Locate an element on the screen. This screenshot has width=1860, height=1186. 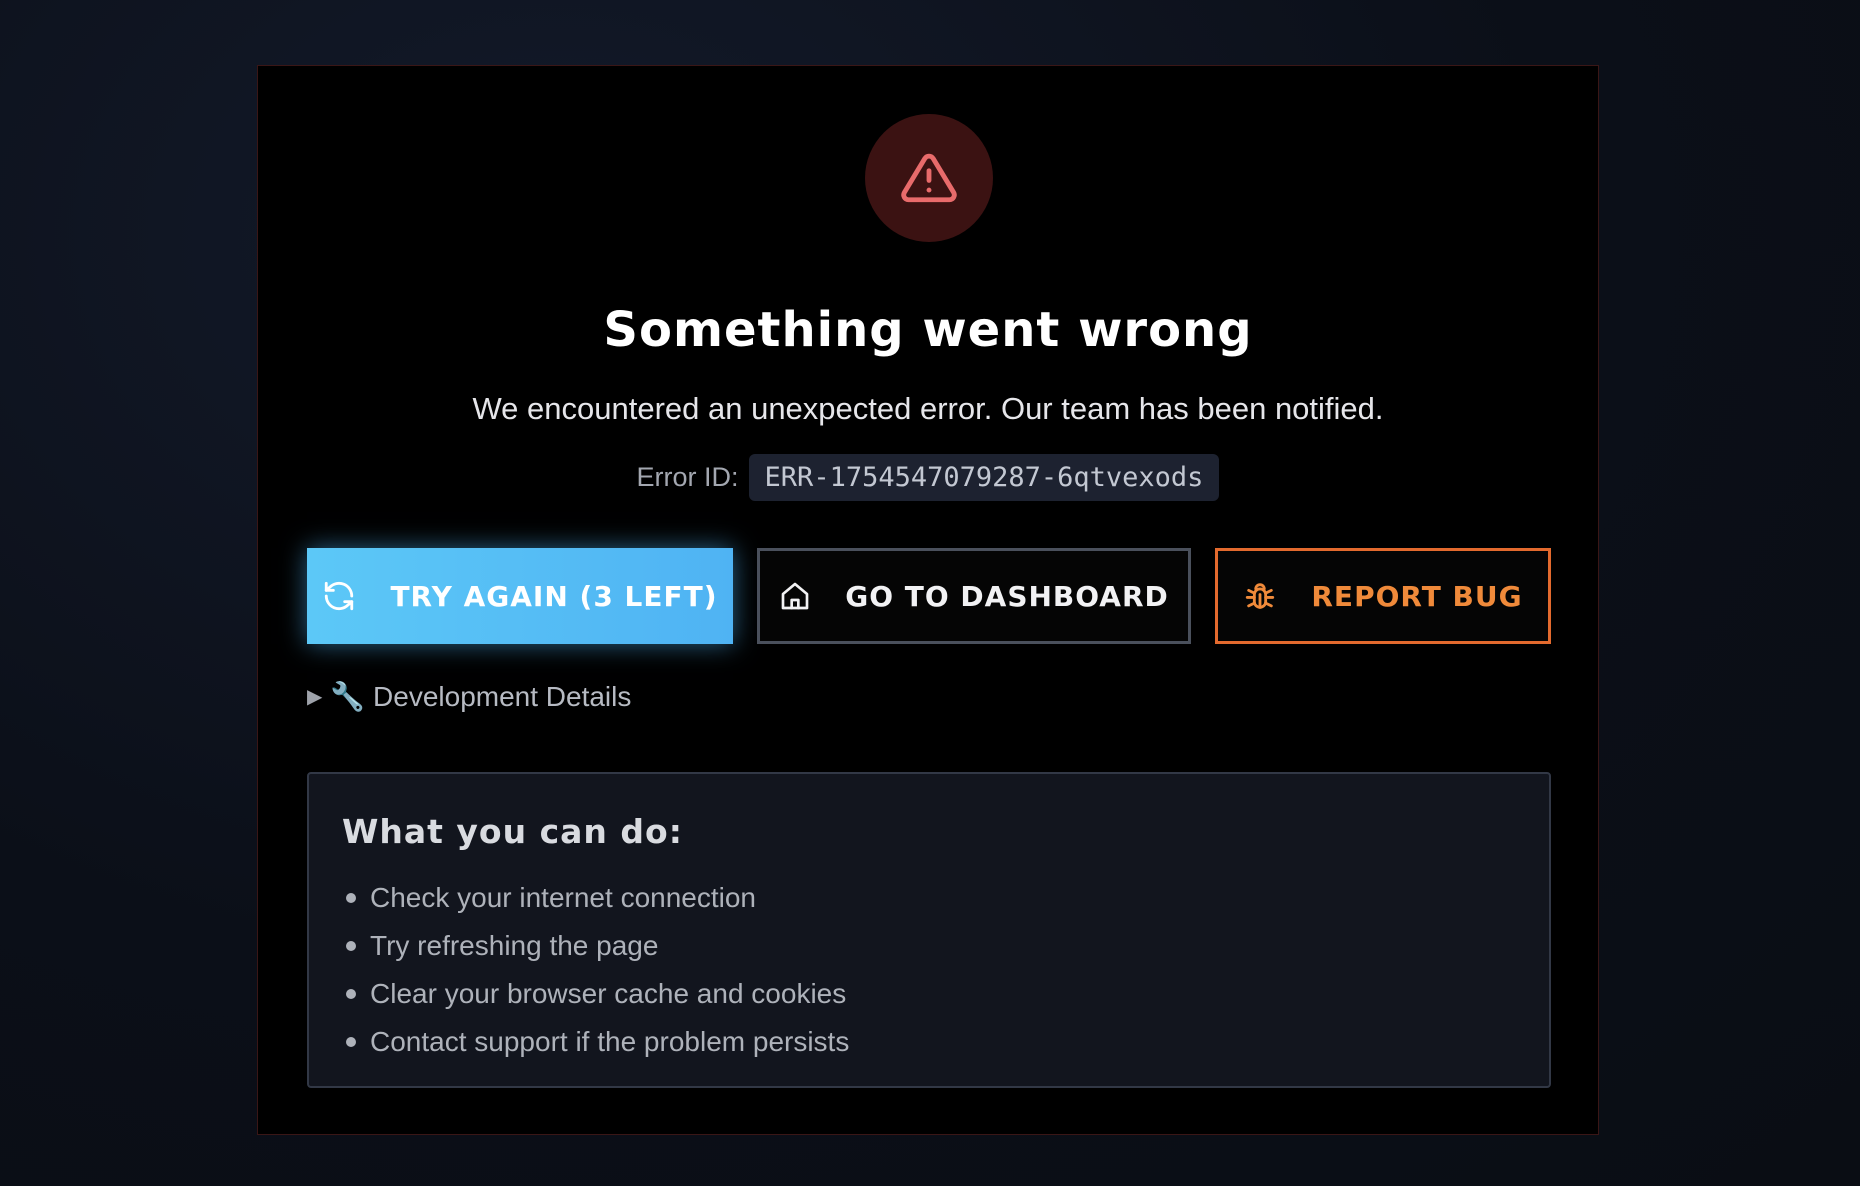
error-id-code: ERR-1754547079287-6qtvexods is located at coordinates (984, 477).